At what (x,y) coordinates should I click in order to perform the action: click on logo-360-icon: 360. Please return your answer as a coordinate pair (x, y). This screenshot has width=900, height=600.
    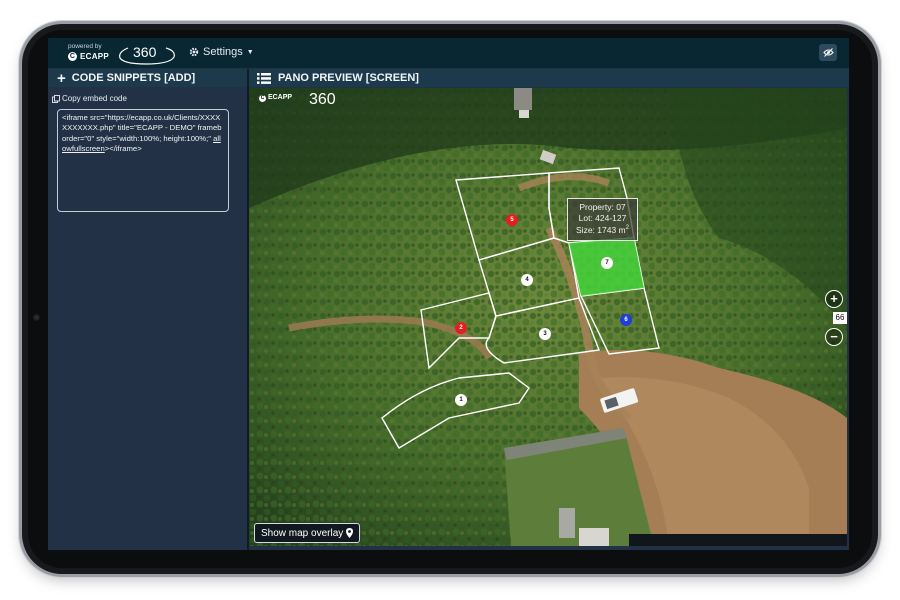
    Looking at the image, I should click on (146, 53).